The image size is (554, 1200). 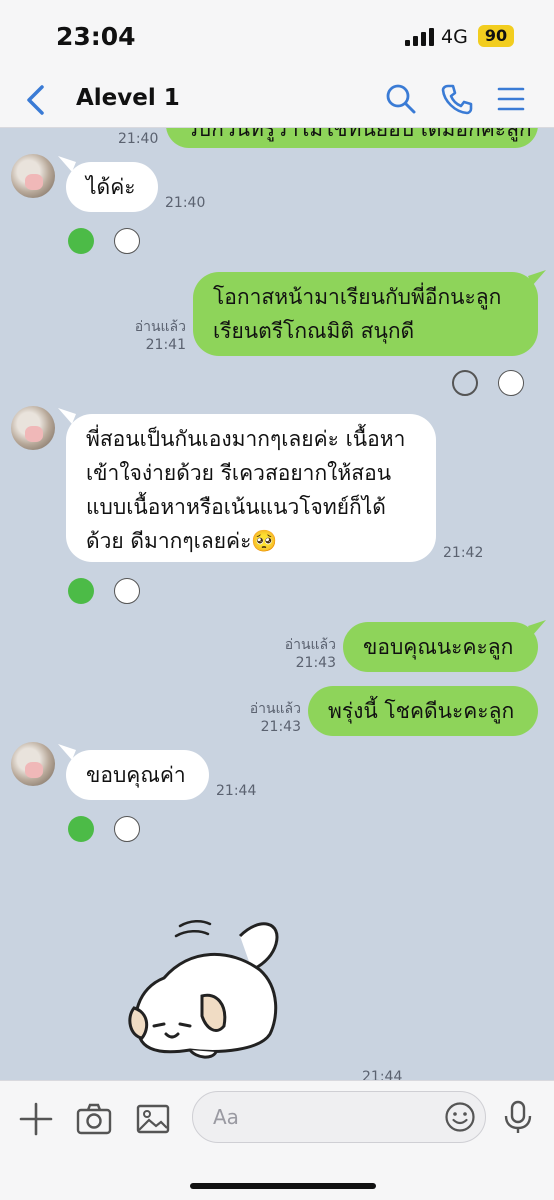 What do you see at coordinates (401, 99) in the screenshot?
I see `search-icon` at bounding box center [401, 99].